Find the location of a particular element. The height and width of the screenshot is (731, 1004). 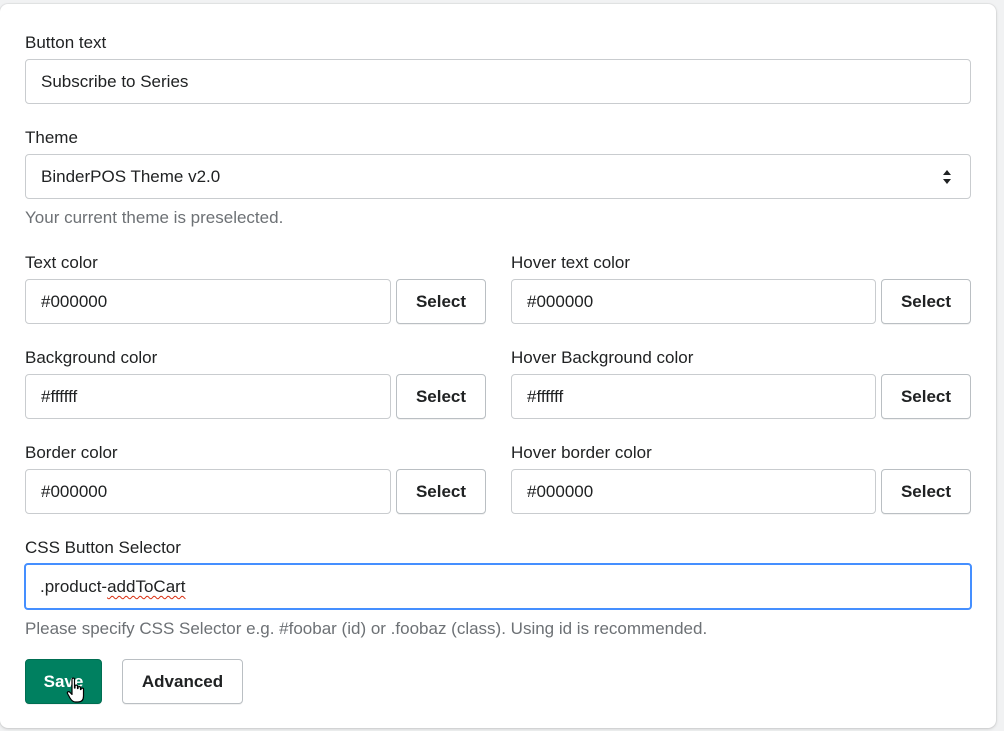

text-color-select-button: Select is located at coordinates (441, 301).